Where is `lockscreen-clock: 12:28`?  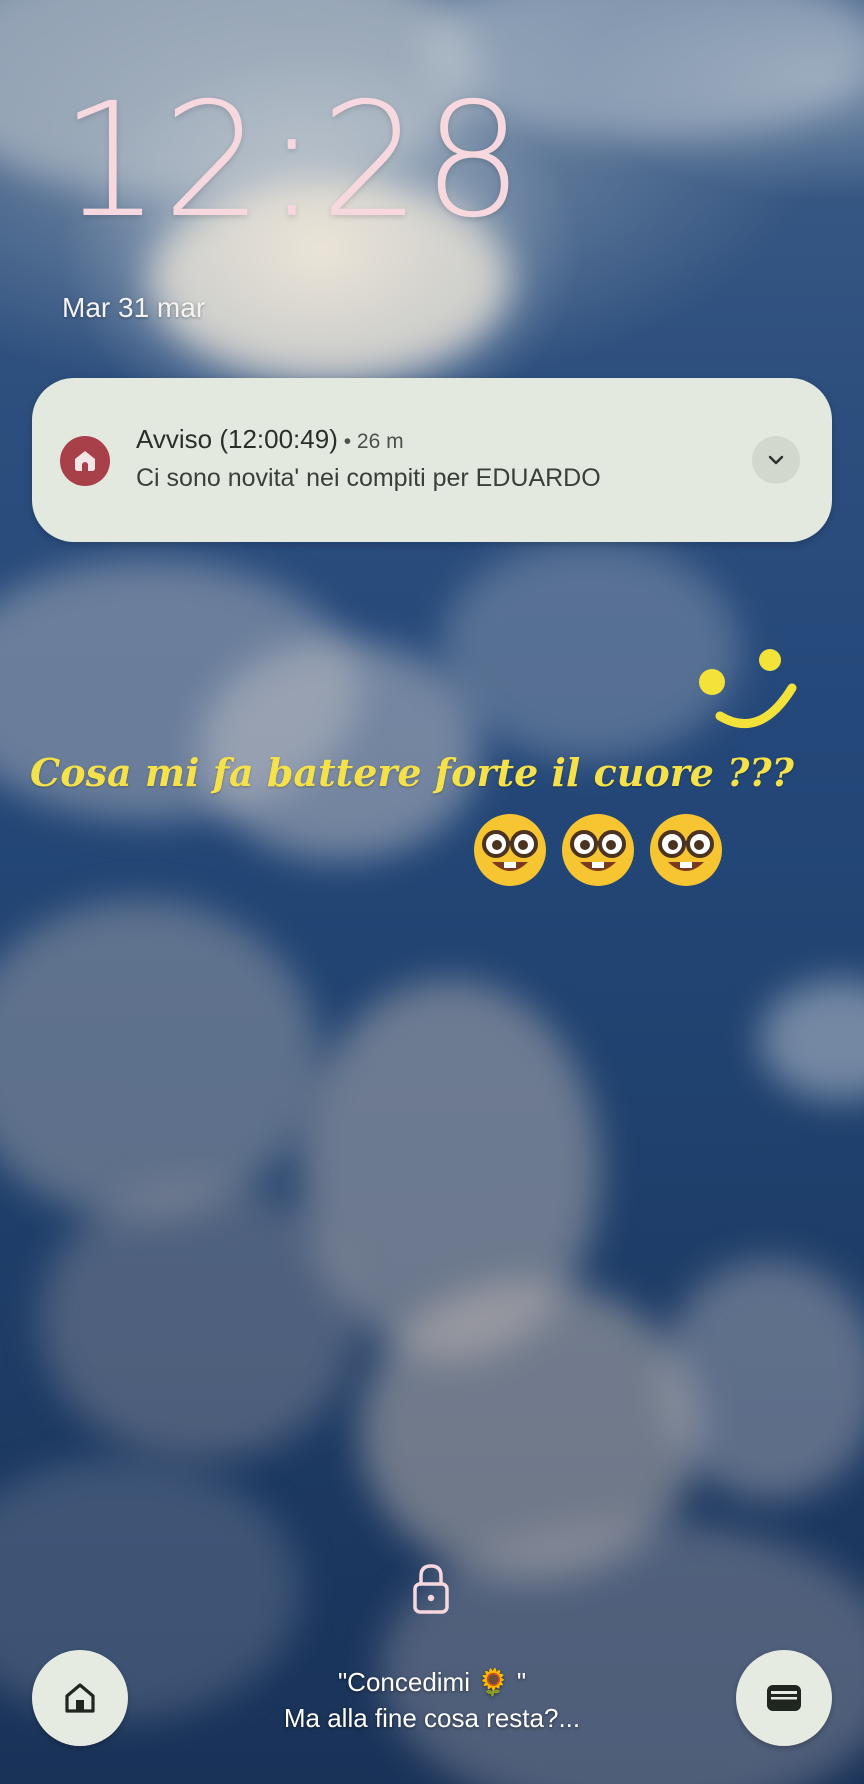 lockscreen-clock: 12:28 is located at coordinates (293, 161).